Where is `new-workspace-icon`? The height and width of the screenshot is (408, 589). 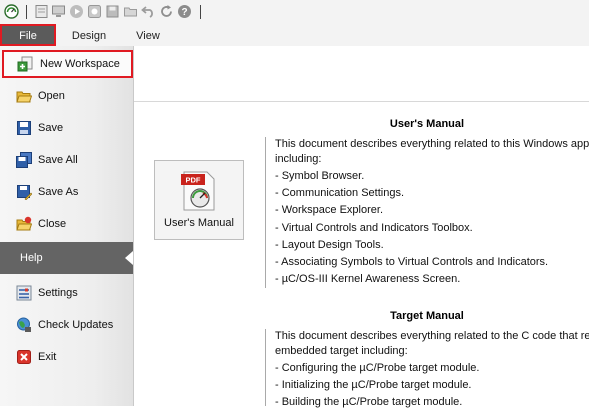 new-workspace-icon is located at coordinates (25, 64).